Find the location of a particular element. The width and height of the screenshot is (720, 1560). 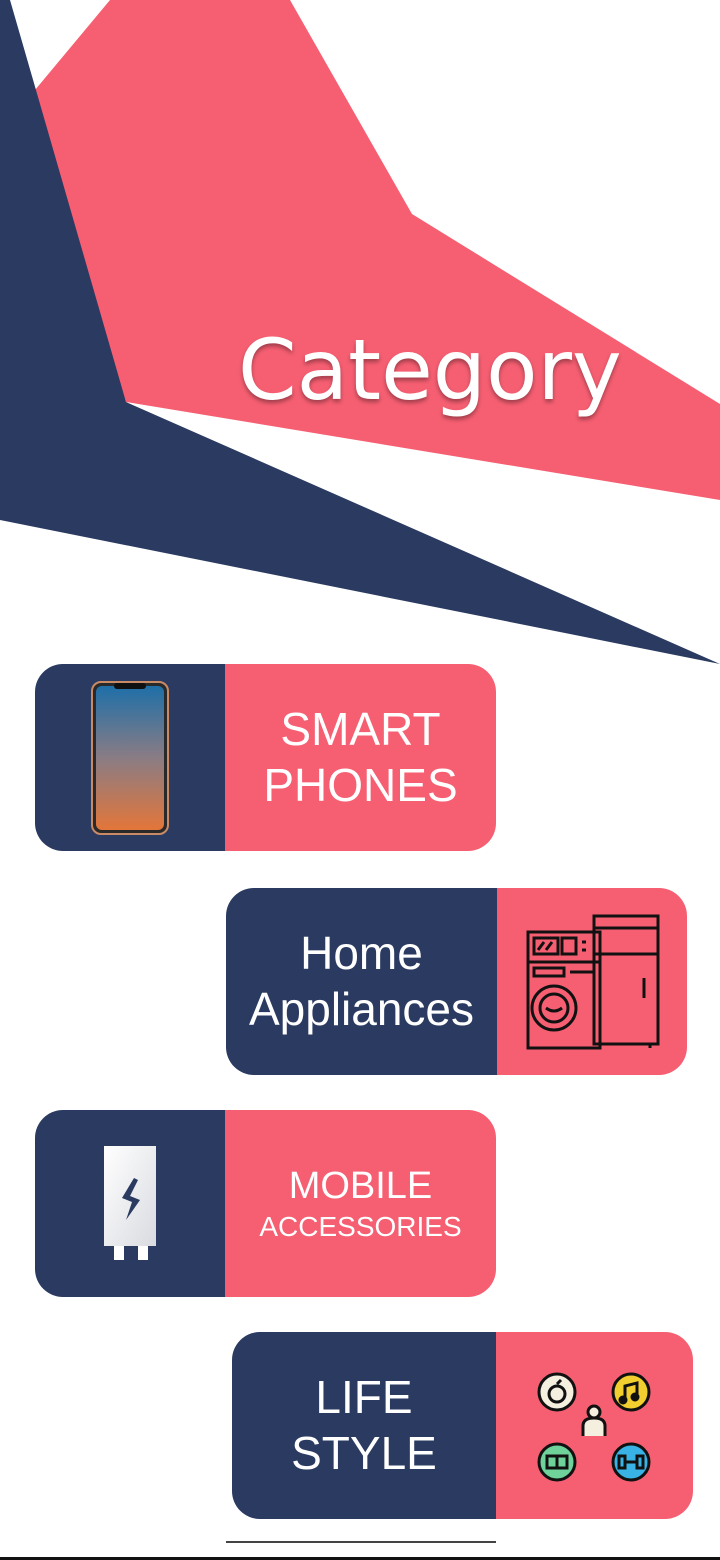

category-label-line2: Appliances is located at coordinates (361, 1008).